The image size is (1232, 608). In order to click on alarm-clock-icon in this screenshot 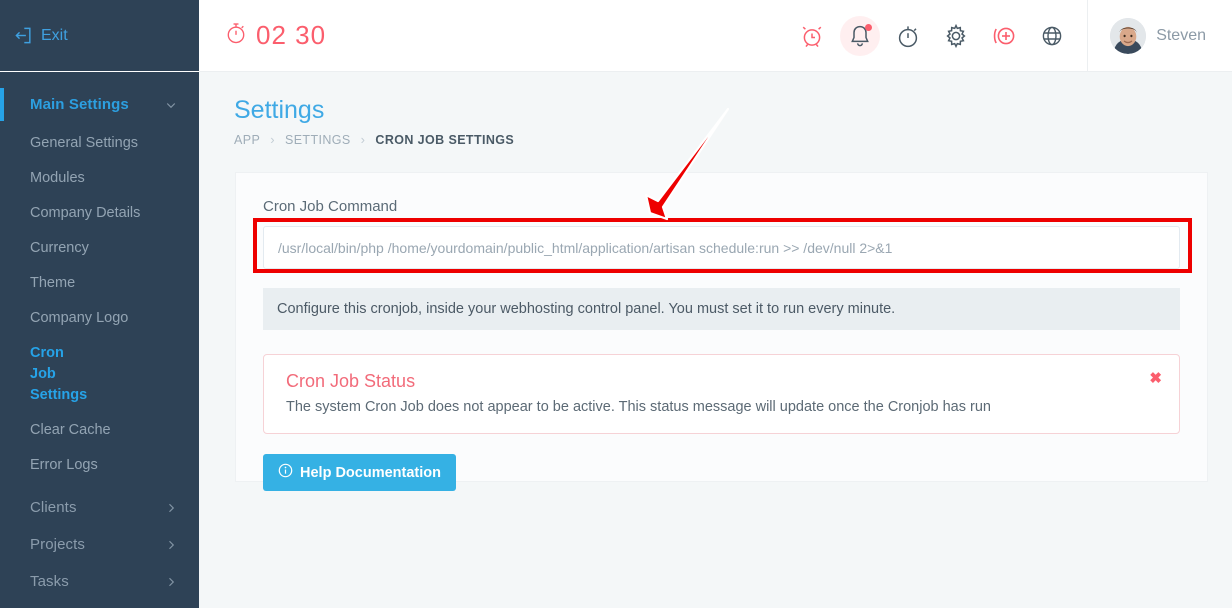, I will do `click(812, 36)`.